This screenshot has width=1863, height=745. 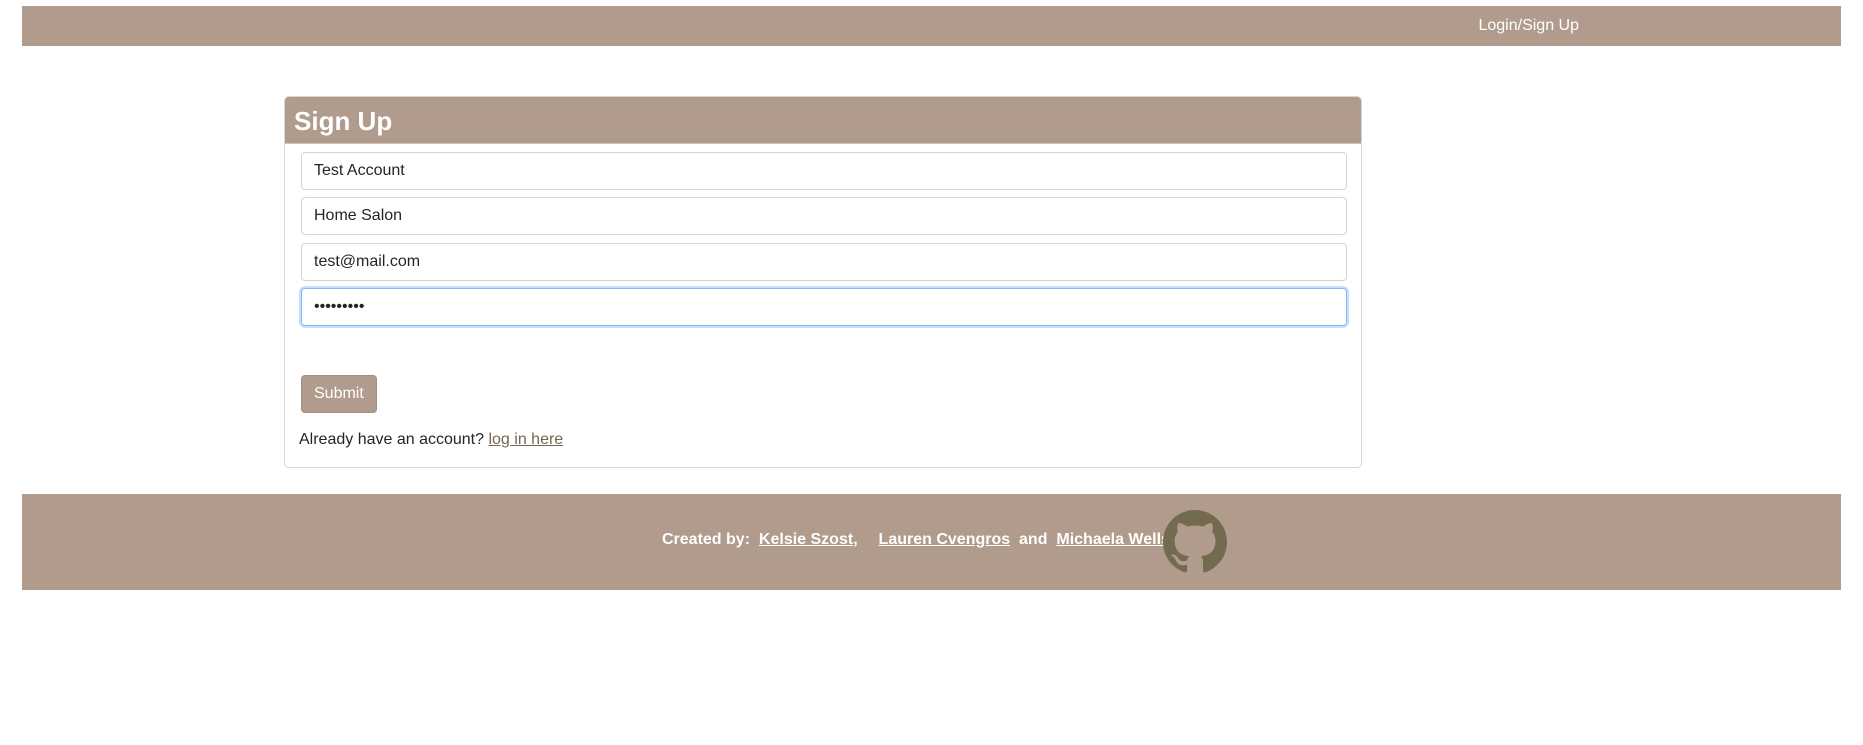 I want to click on submit-button: Submit, so click(x=339, y=394).